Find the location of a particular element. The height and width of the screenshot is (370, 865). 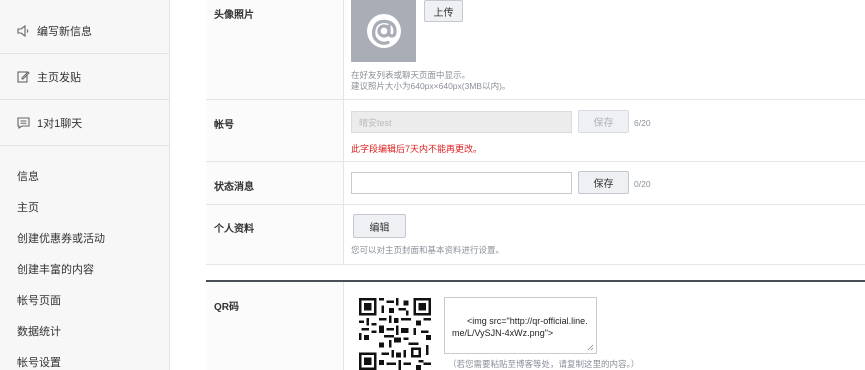

sidebar-item-chat: 1对1聊天 is located at coordinates (85, 123).